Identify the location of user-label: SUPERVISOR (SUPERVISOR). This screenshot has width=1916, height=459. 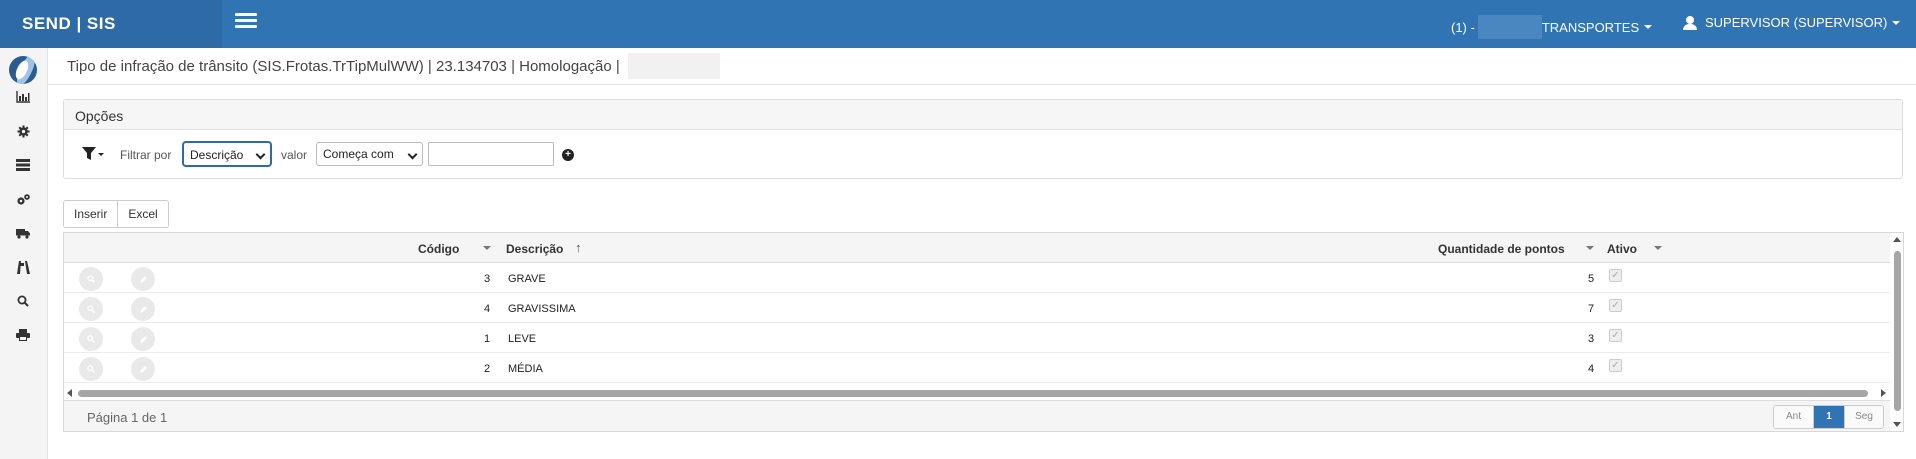
(1796, 22).